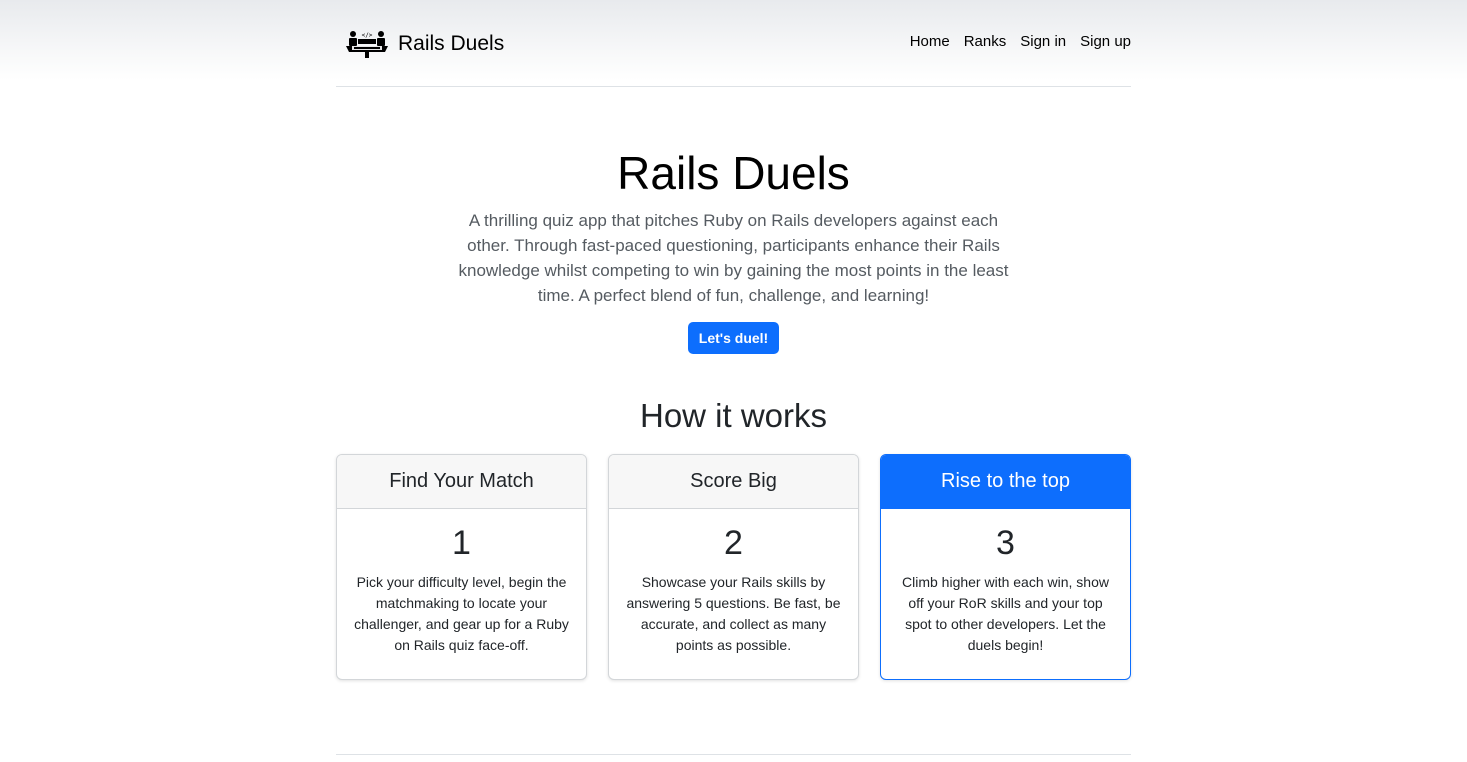 This screenshot has height=762, width=1467. What do you see at coordinates (930, 41) in the screenshot?
I see `nav-home-link: Home` at bounding box center [930, 41].